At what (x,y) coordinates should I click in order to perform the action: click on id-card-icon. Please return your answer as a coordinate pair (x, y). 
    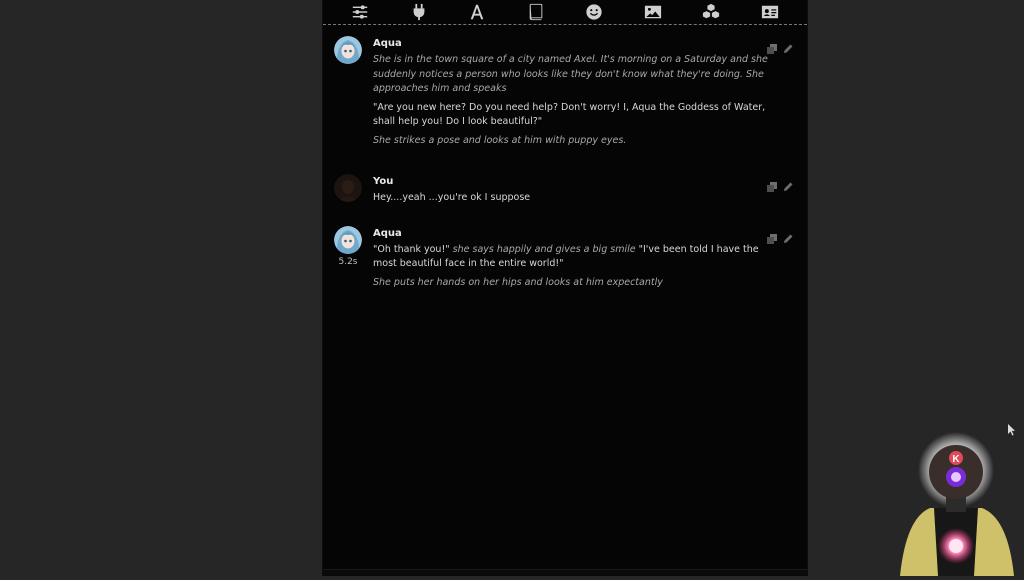
    Looking at the image, I should click on (770, 12).